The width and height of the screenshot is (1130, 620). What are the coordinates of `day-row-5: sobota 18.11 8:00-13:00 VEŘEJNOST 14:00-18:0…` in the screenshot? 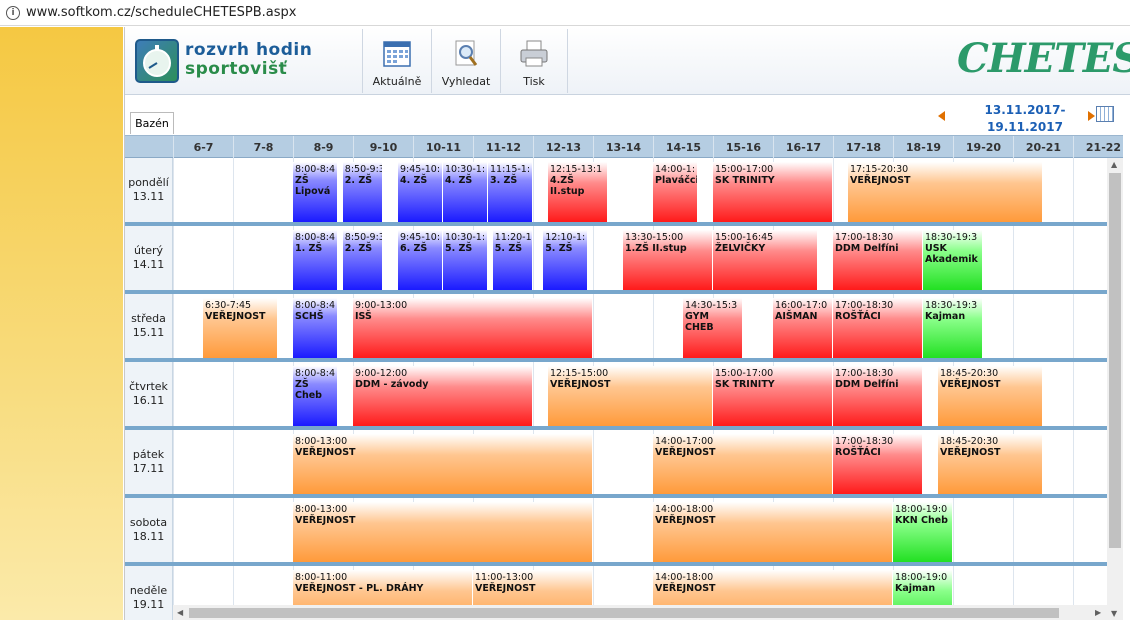 It's located at (616, 530).